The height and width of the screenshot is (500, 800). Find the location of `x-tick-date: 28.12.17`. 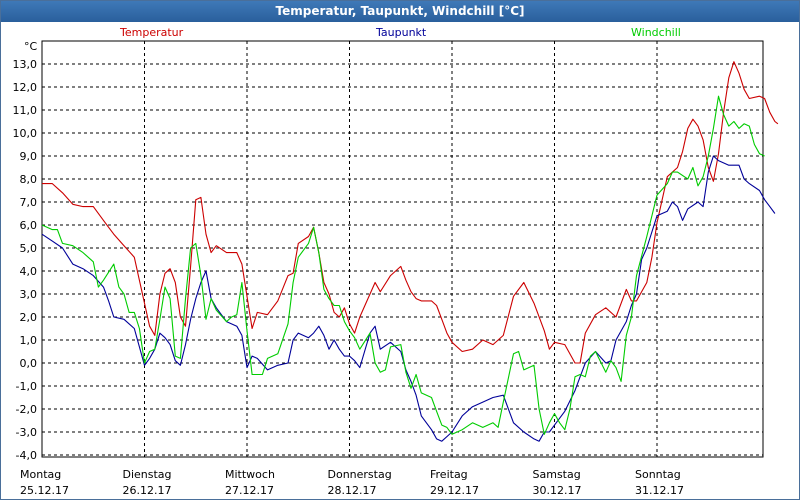

x-tick-date: 28.12.17 is located at coordinates (352, 490).